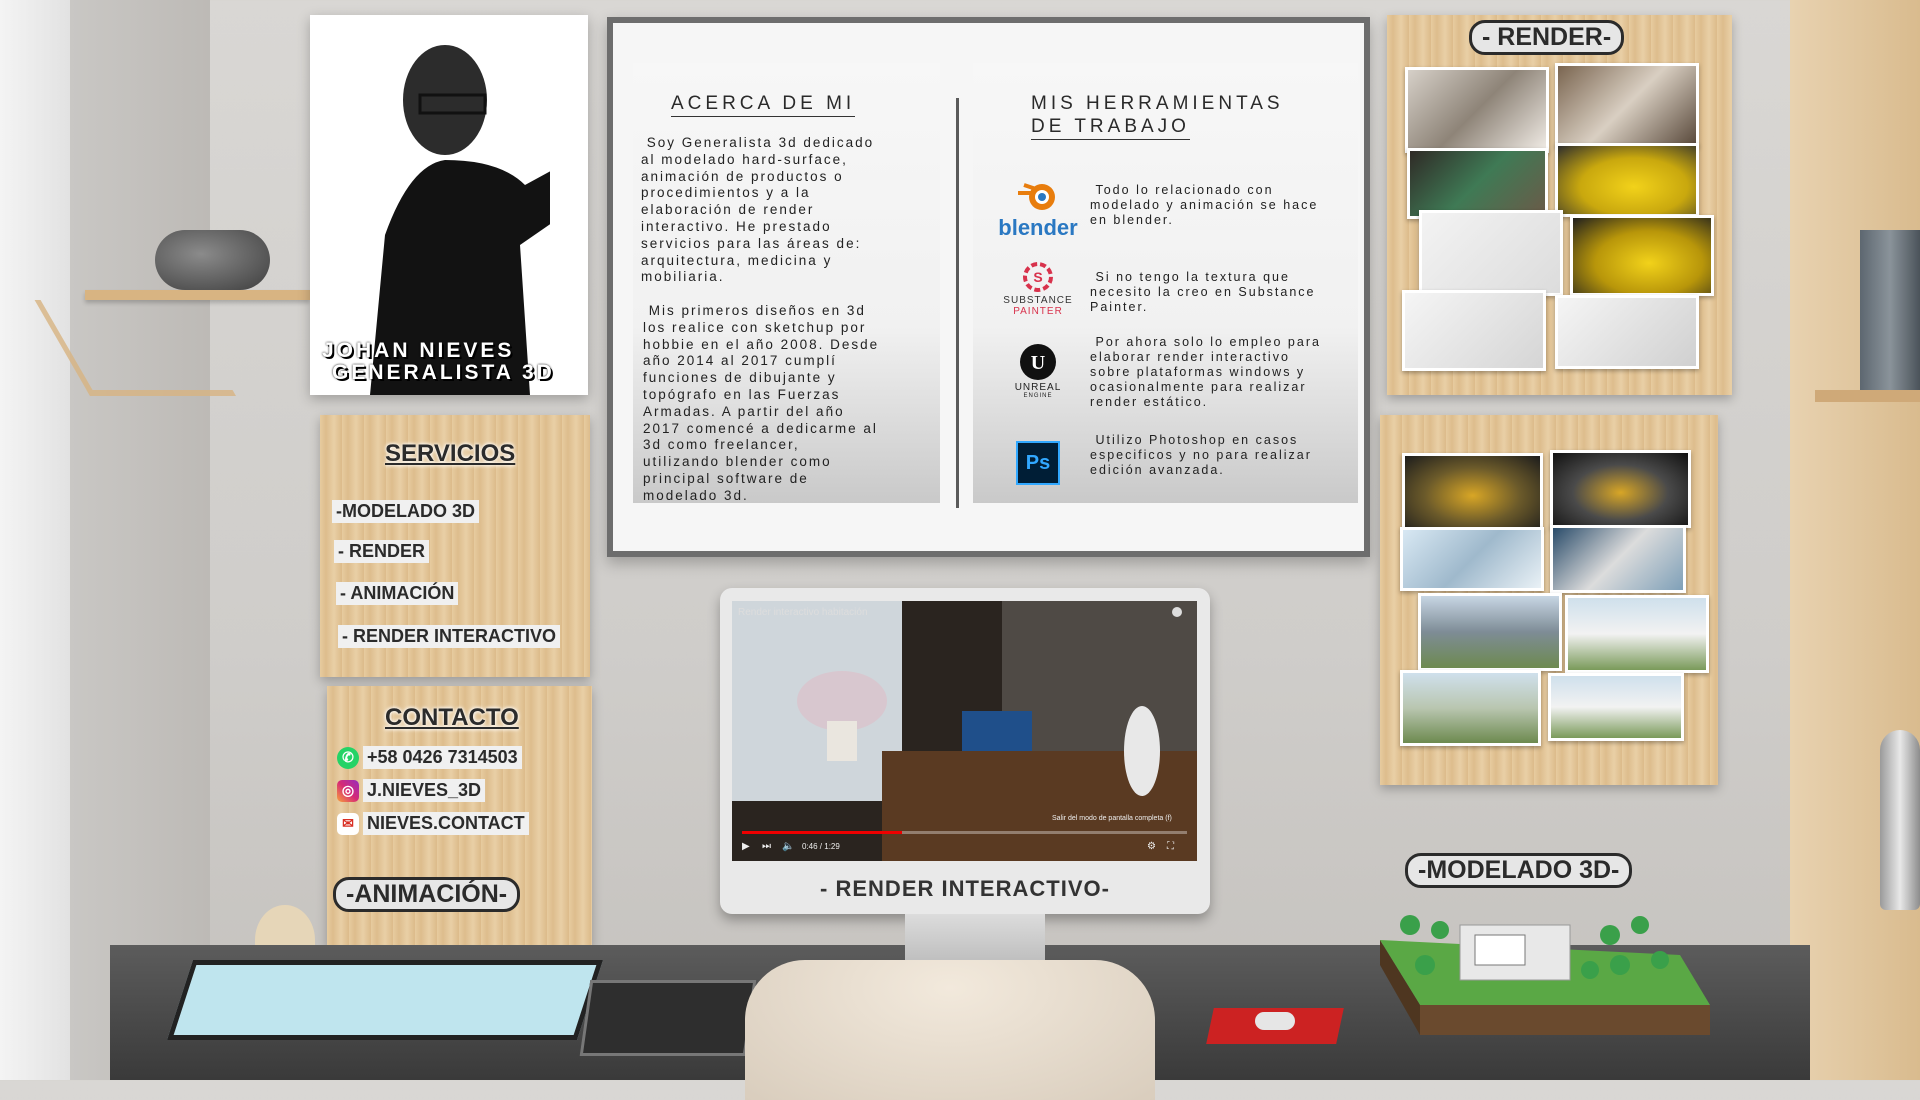 The height and width of the screenshot is (1100, 1920). I want to click on photoshop-logo: Ps, so click(1038, 463).